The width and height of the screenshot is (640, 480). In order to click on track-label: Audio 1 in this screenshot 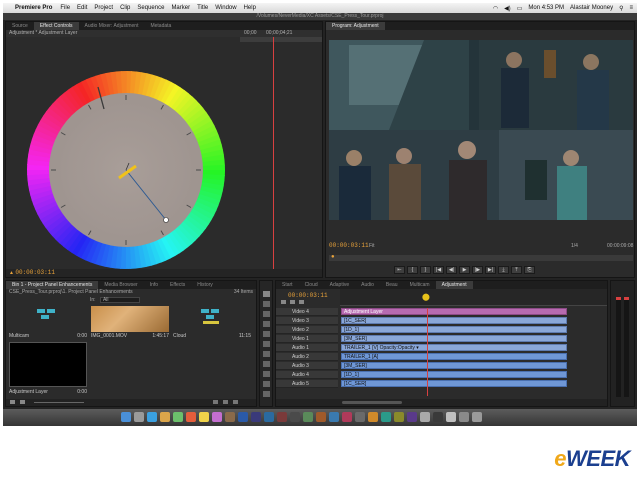, I will do `click(307, 348)`.